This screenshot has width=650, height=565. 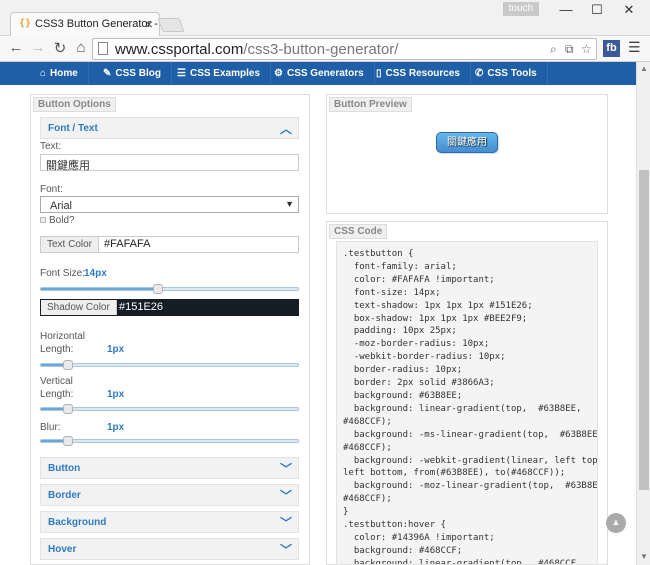 I want to click on font-size-slider, so click(x=169, y=289).